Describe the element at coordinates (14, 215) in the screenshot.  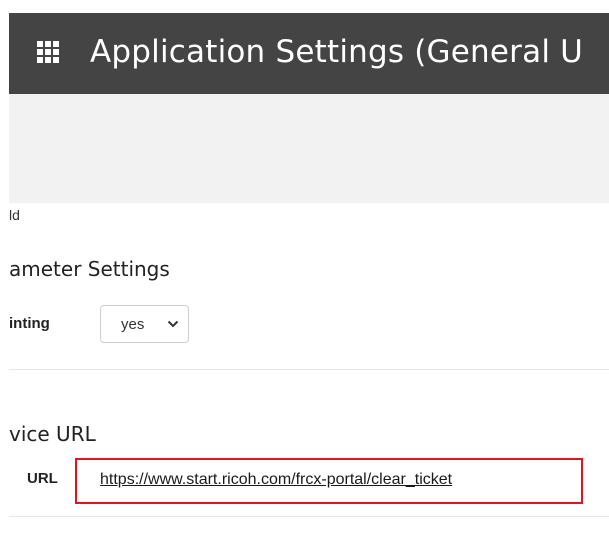
I see `field-fragment-label: ld` at that location.